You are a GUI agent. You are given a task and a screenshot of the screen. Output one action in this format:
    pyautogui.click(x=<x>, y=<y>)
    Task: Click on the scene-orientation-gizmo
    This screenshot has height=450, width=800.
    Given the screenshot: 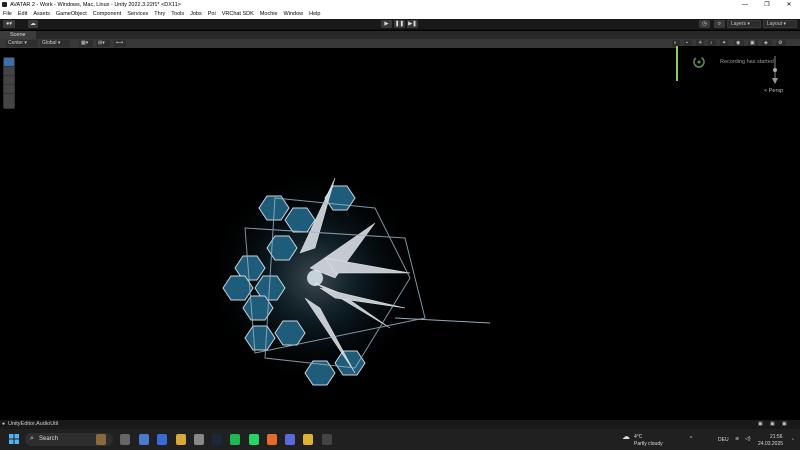 What is the action you would take?
    pyautogui.click(x=775, y=69)
    